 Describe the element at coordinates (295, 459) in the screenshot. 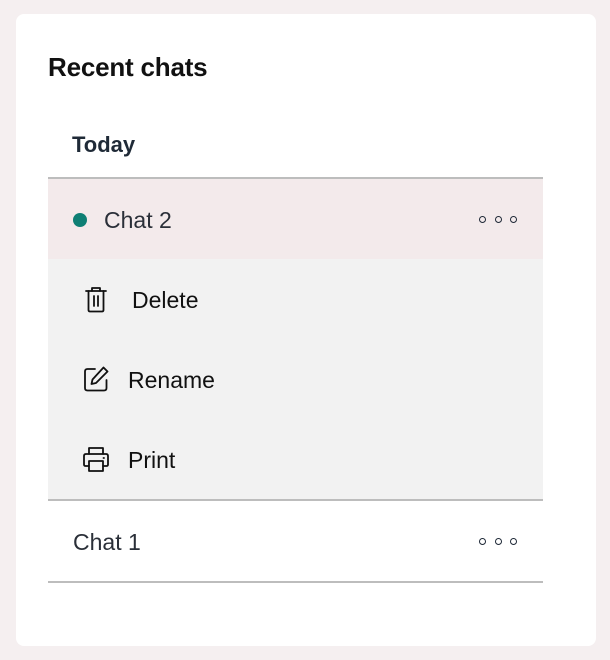

I see `menu-item-print: Print` at that location.